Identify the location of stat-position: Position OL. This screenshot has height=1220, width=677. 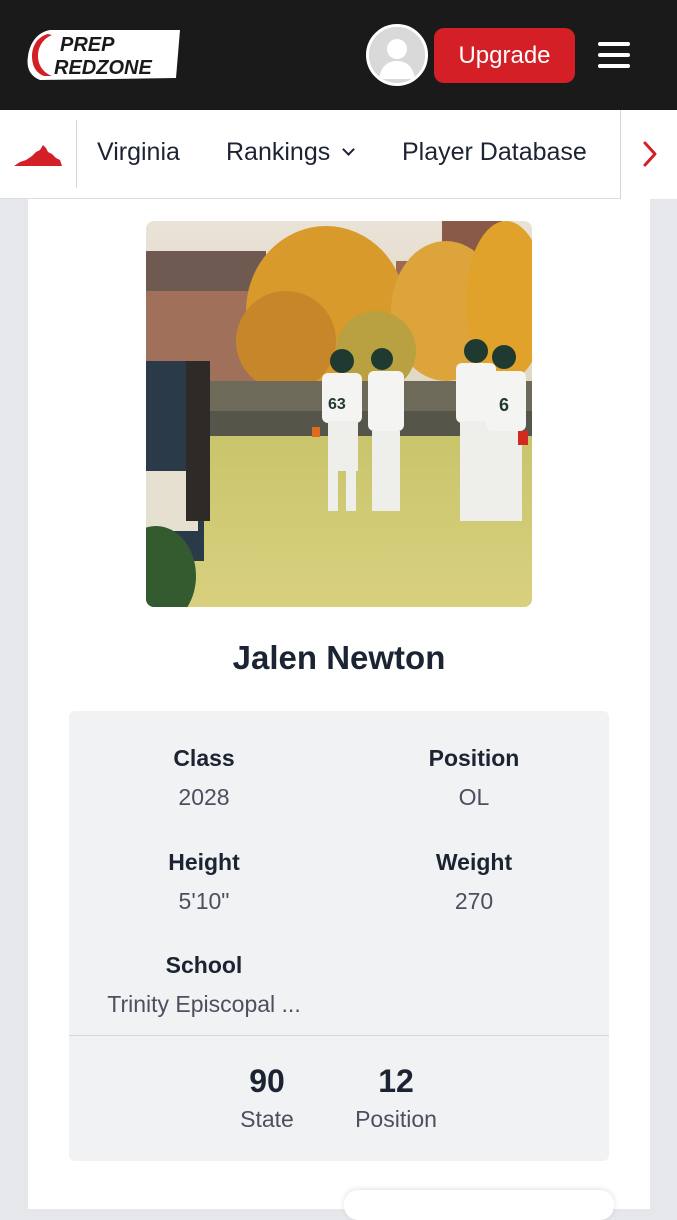
(474, 778).